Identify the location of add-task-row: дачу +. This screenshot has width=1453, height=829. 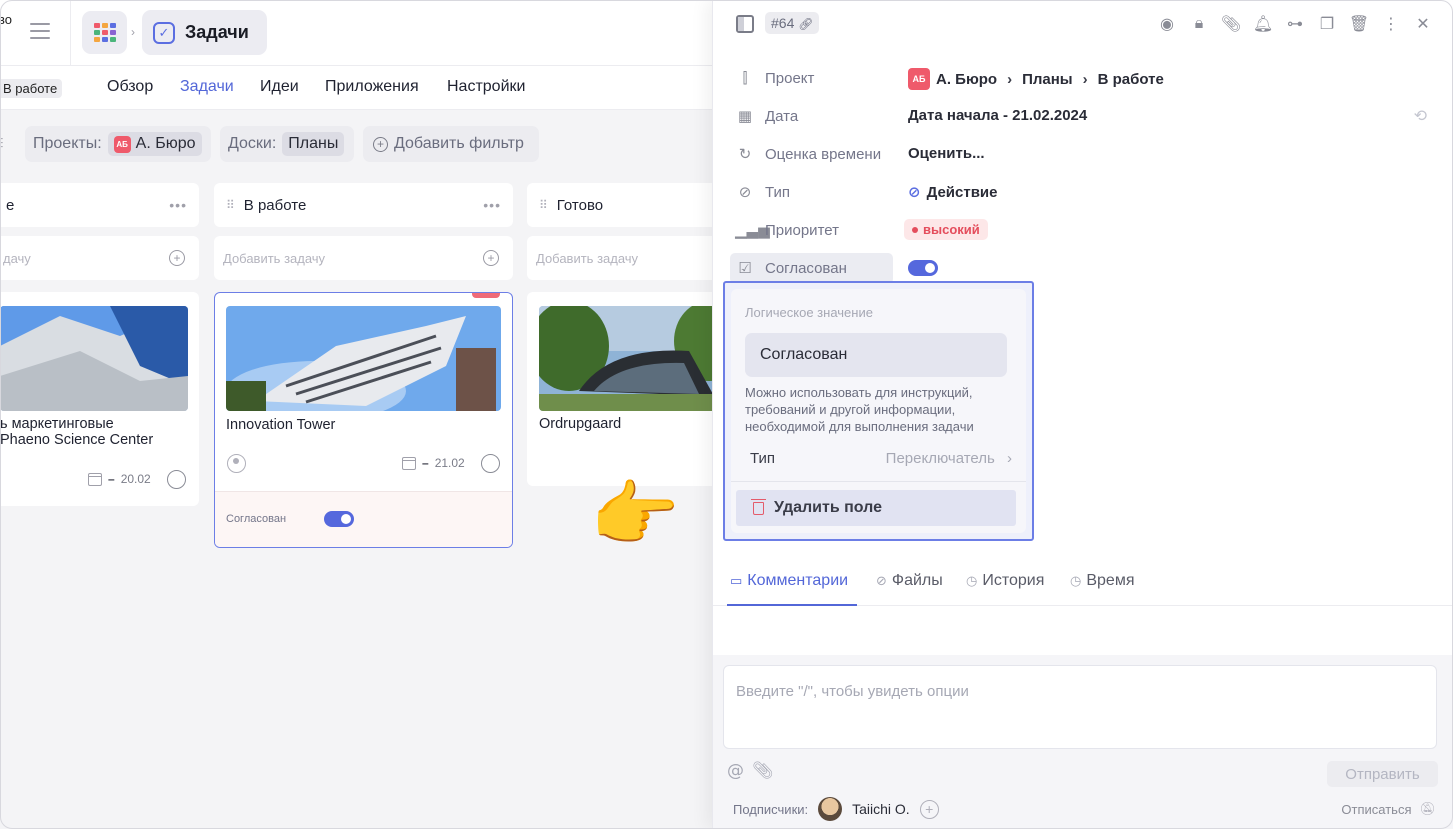
(99, 258).